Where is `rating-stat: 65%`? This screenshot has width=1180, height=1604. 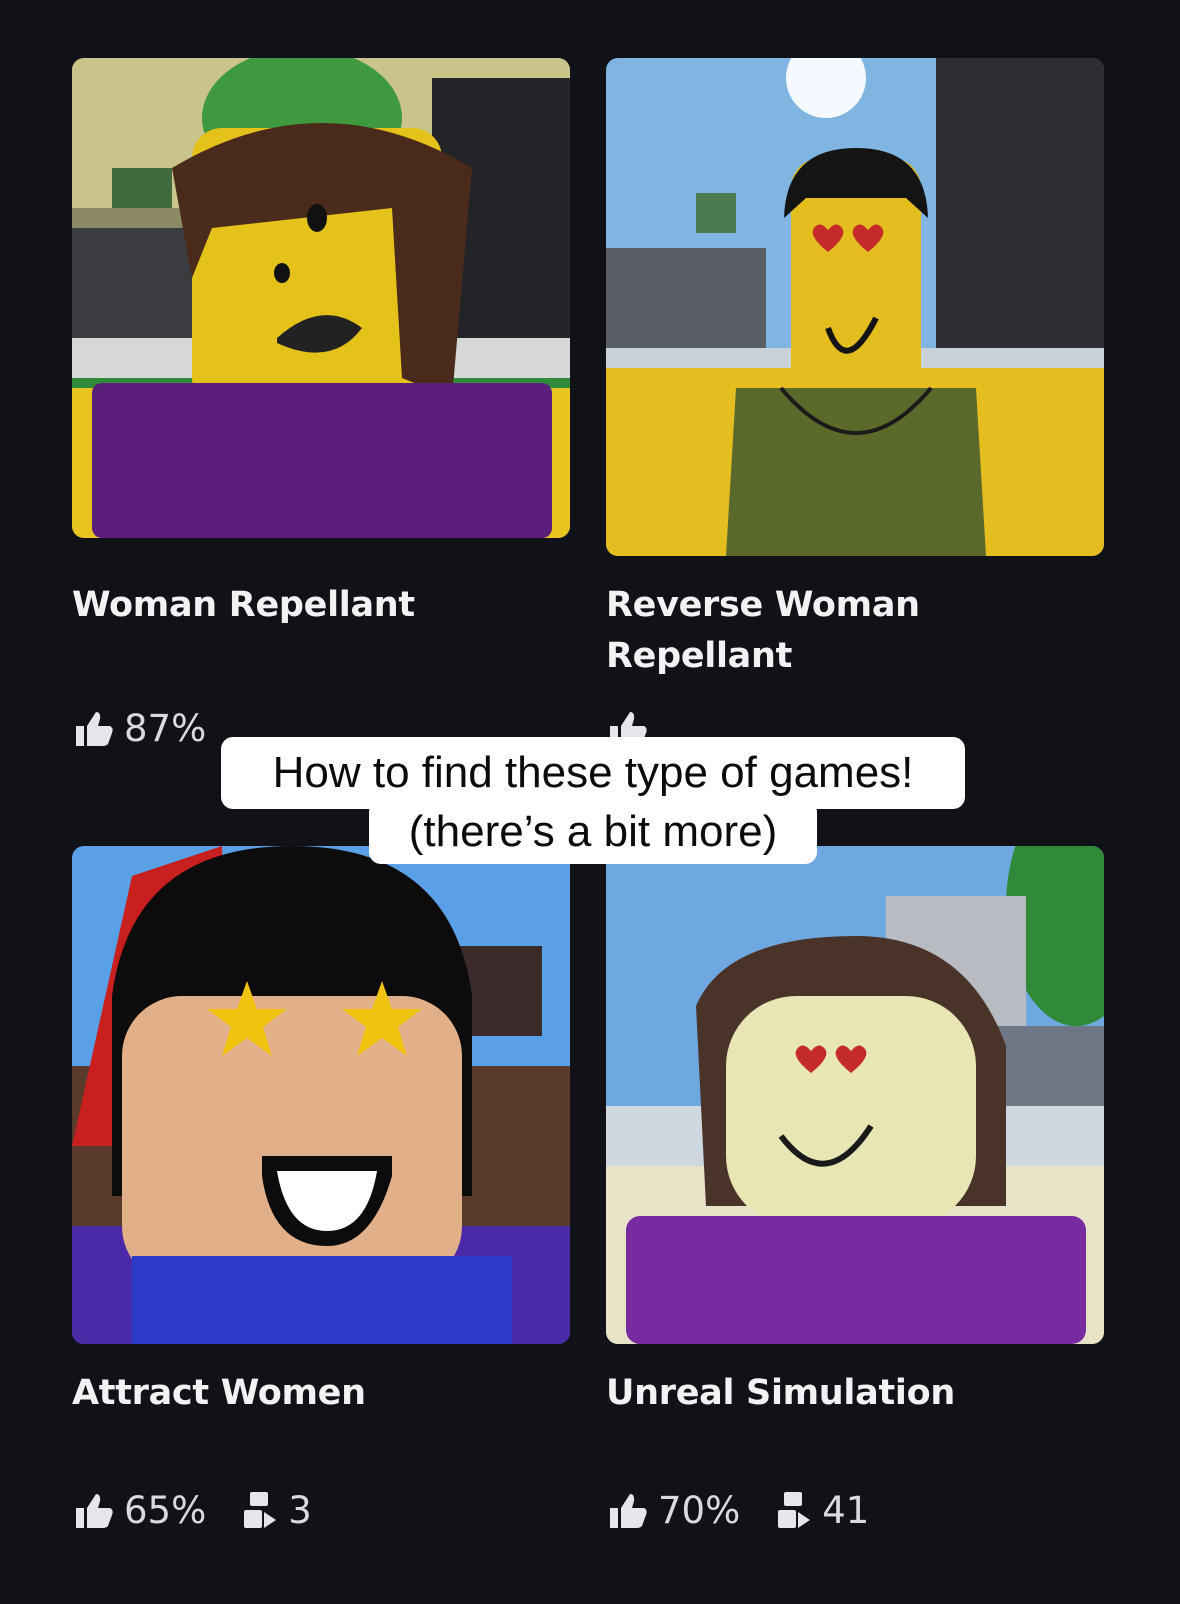 rating-stat: 65% is located at coordinates (139, 1510).